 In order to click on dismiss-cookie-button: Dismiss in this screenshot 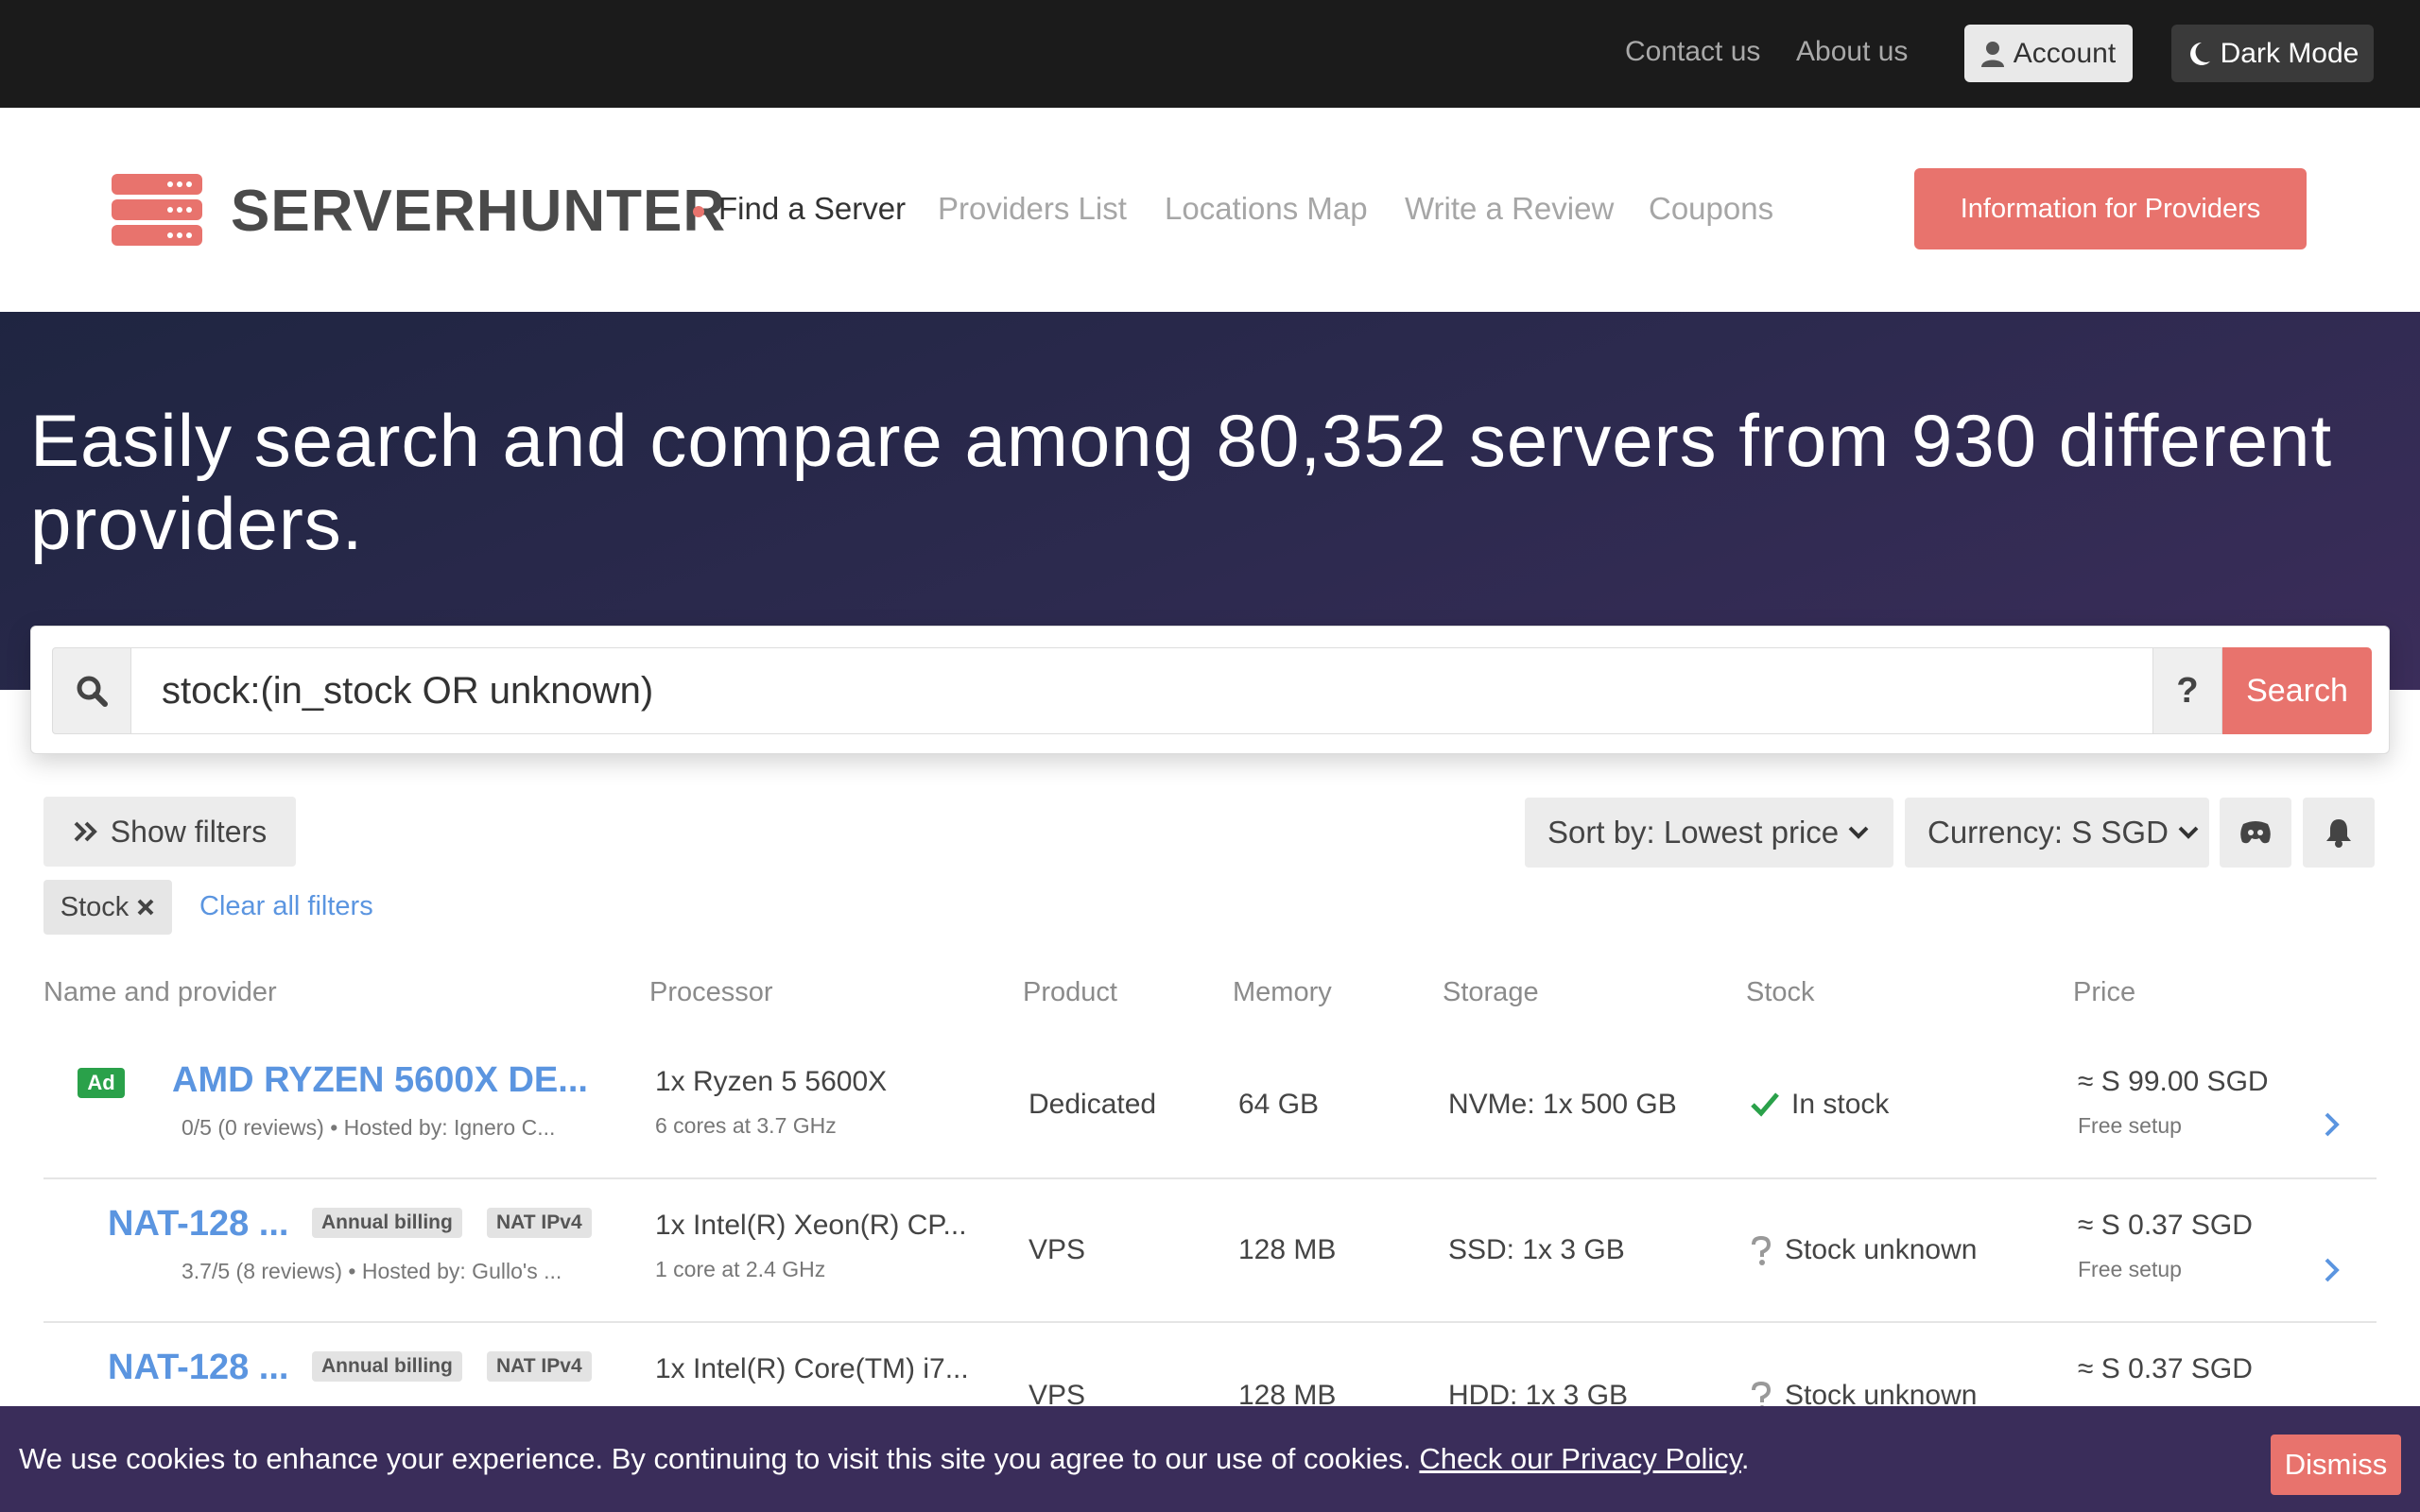, I will do `click(2336, 1465)`.